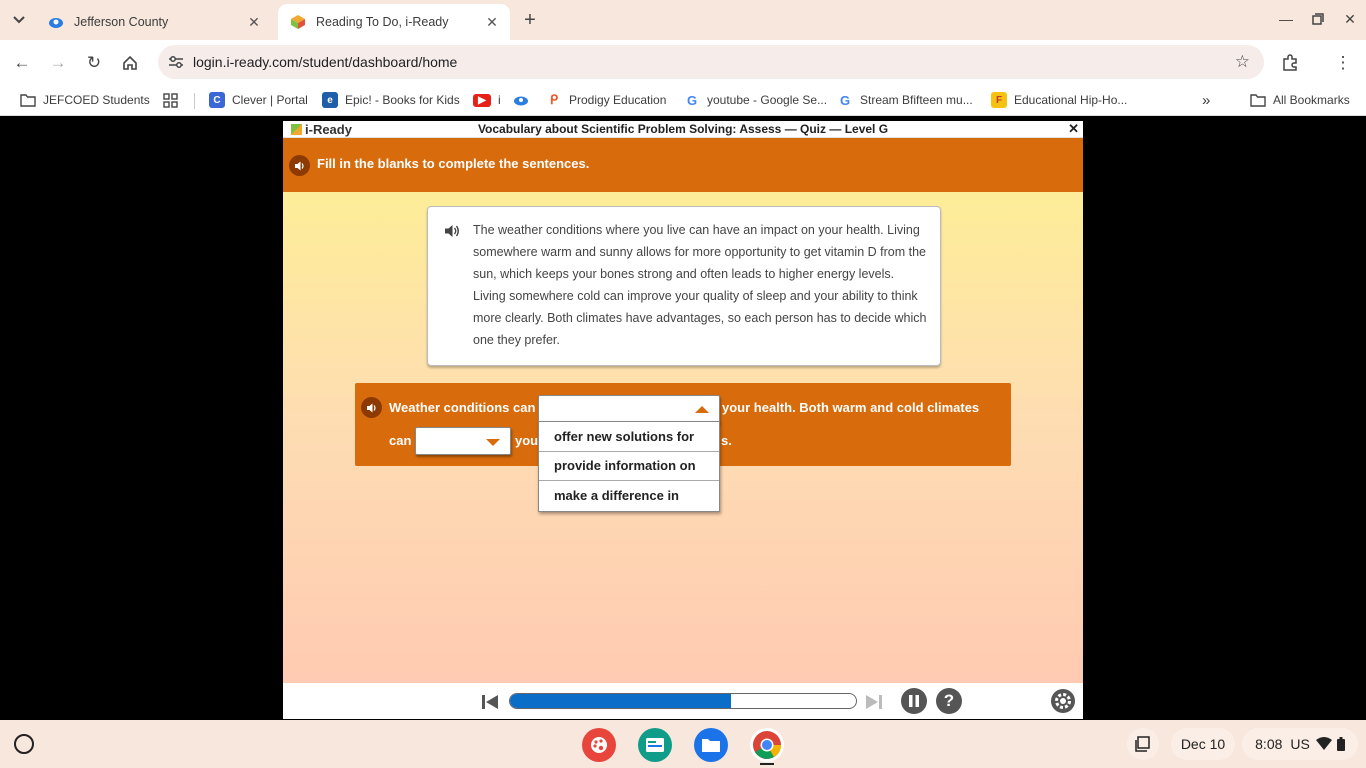  I want to click on files-app-icon, so click(711, 745).